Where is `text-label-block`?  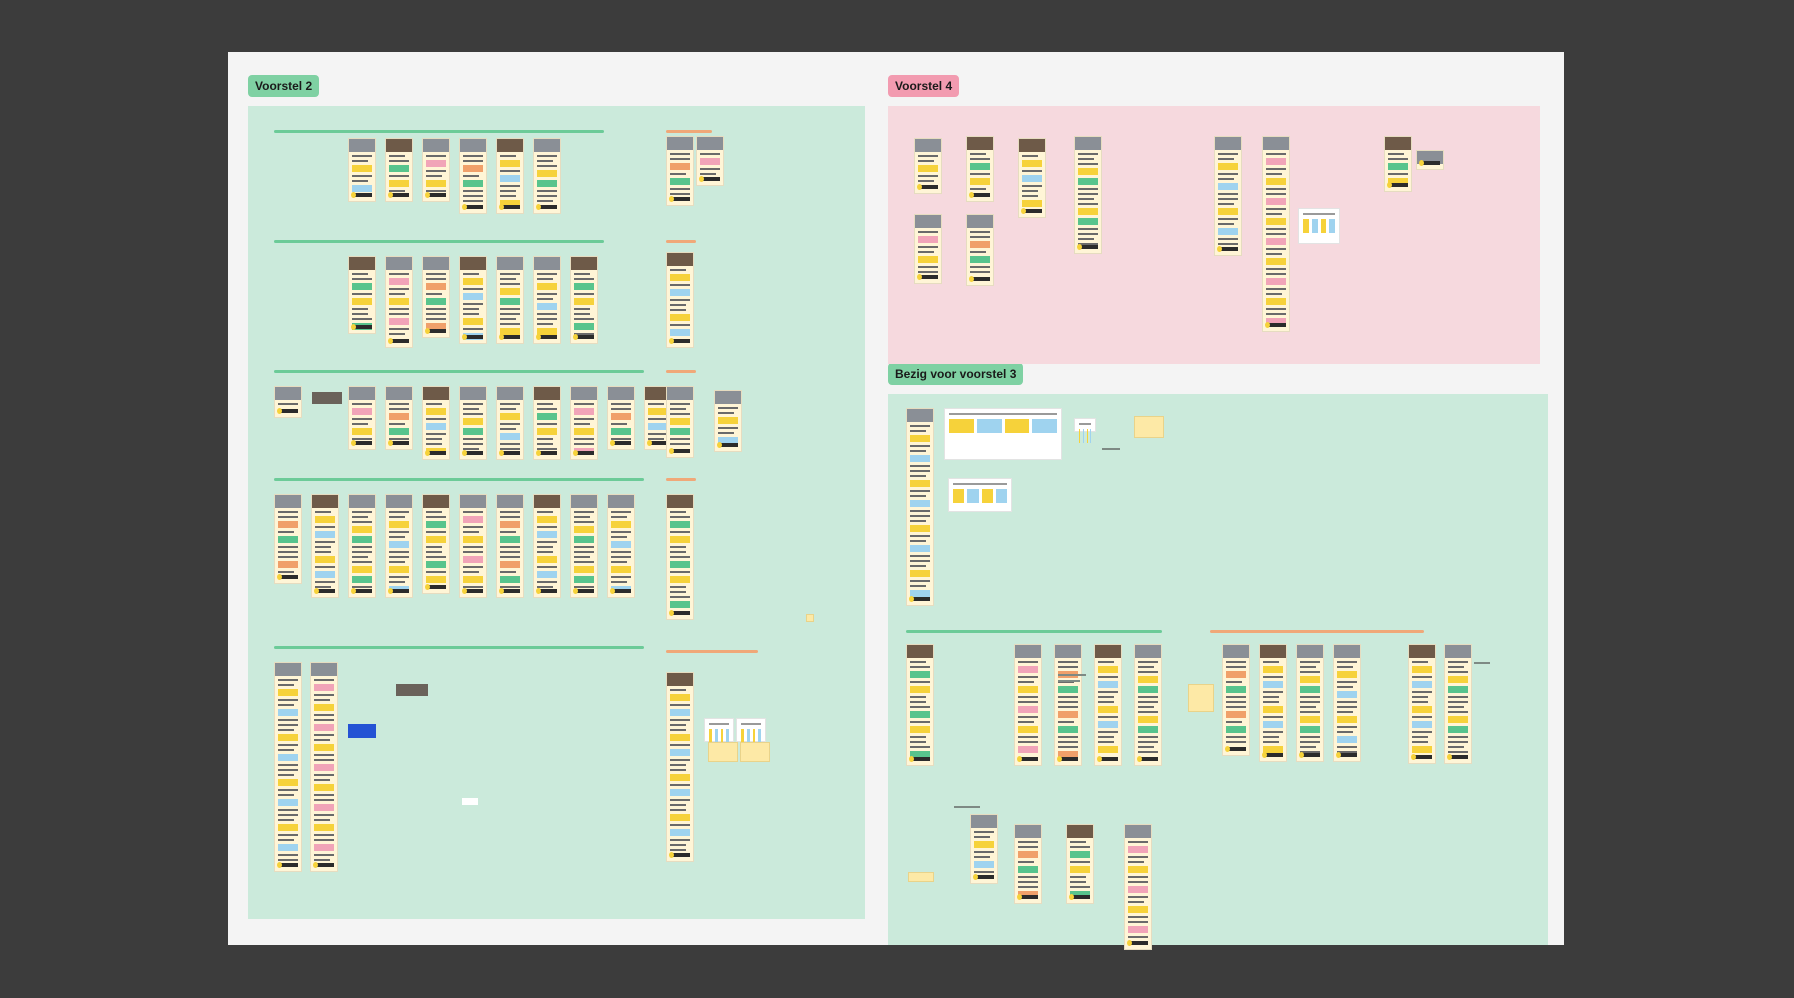
text-label-block is located at coordinates (470, 801).